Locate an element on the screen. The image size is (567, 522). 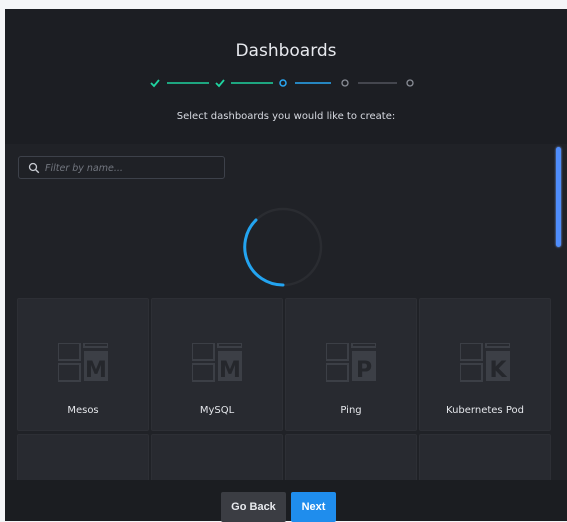
wizard-footer is located at coordinates (286, 500).